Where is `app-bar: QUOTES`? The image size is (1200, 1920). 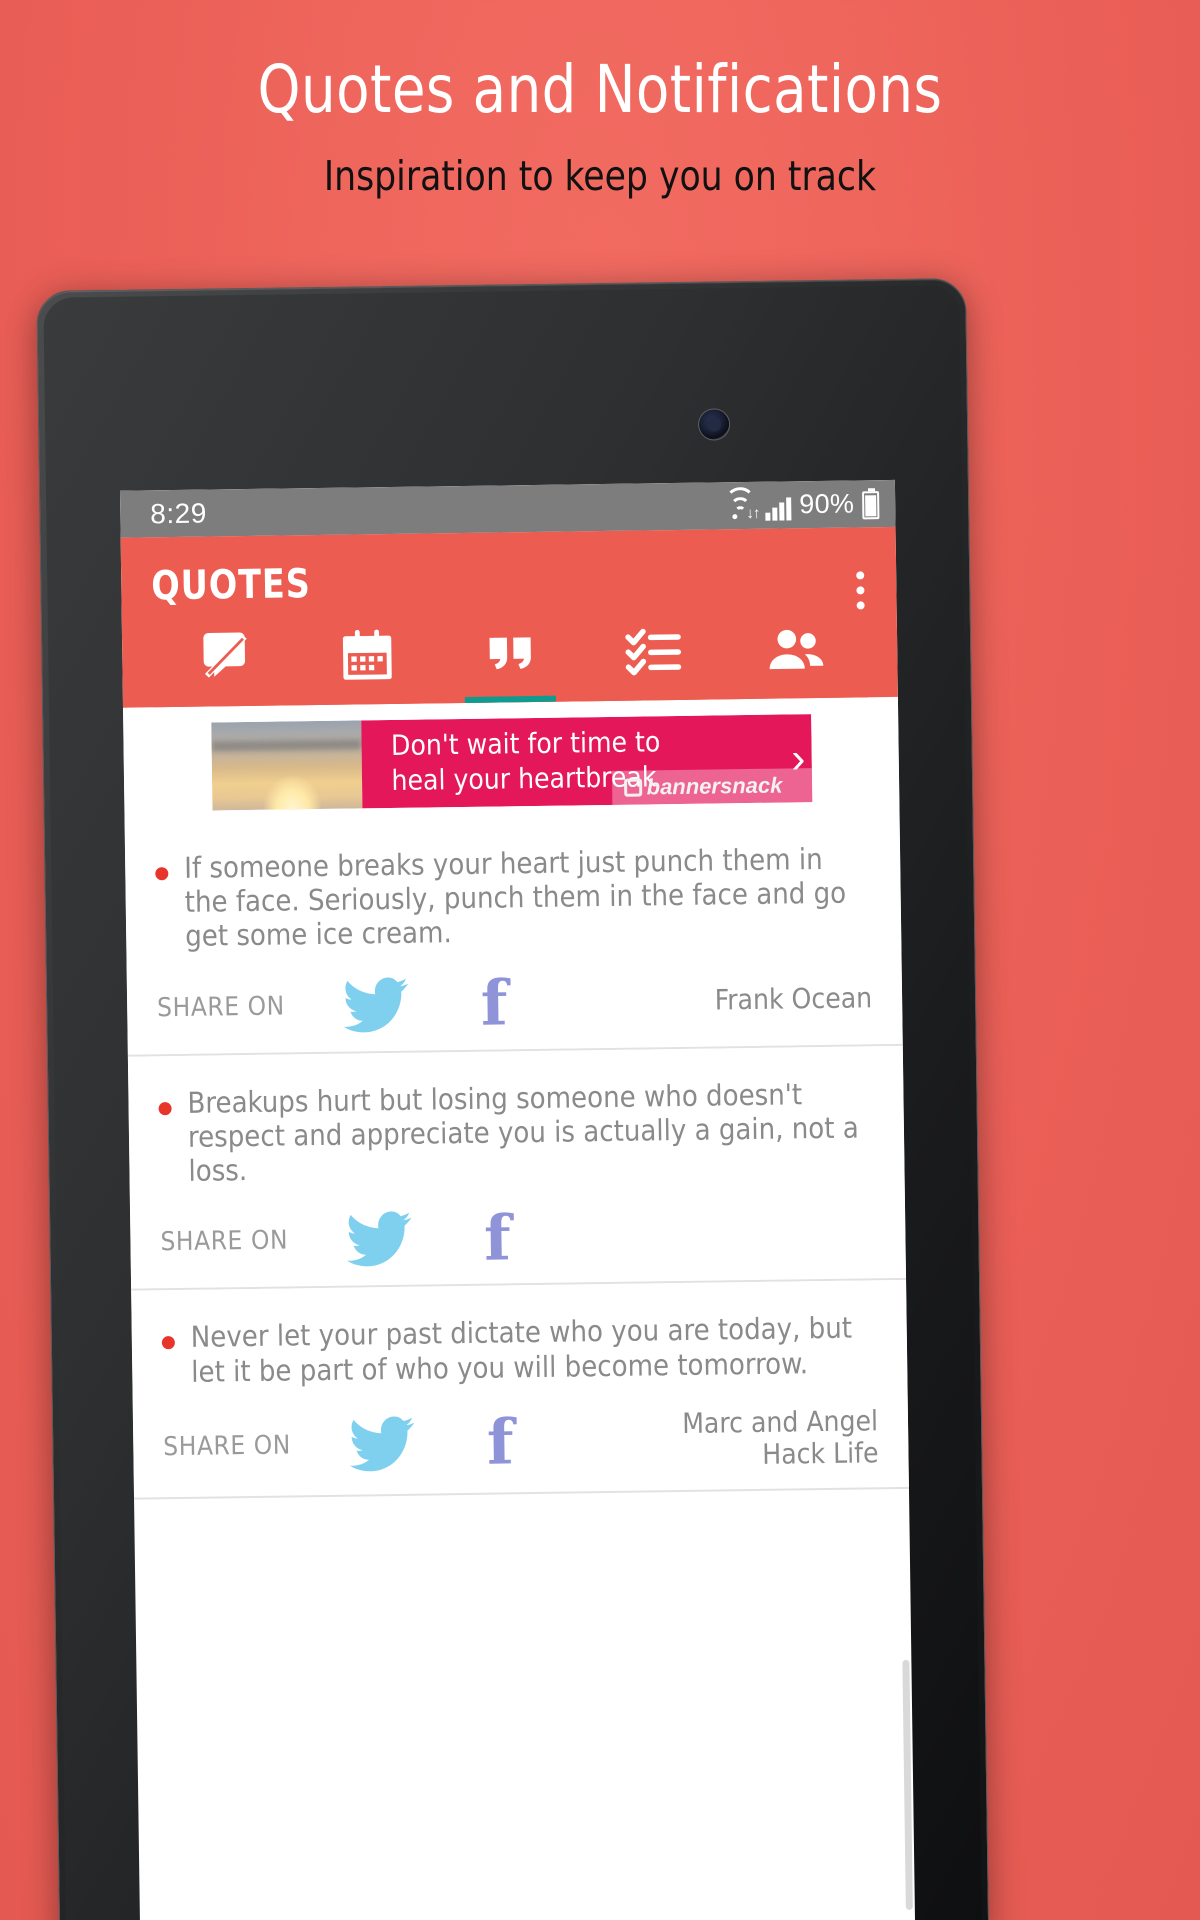 app-bar: QUOTES is located at coordinates (509, 617).